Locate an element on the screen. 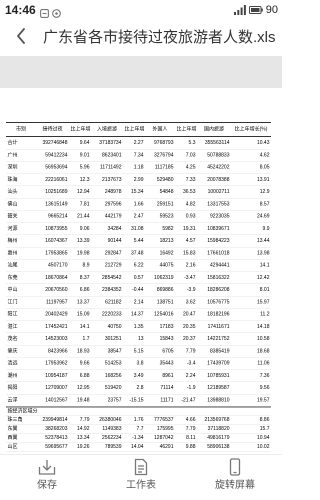 This screenshot has width=320, height=500. column-header: 外国人 is located at coordinates (160, 129).